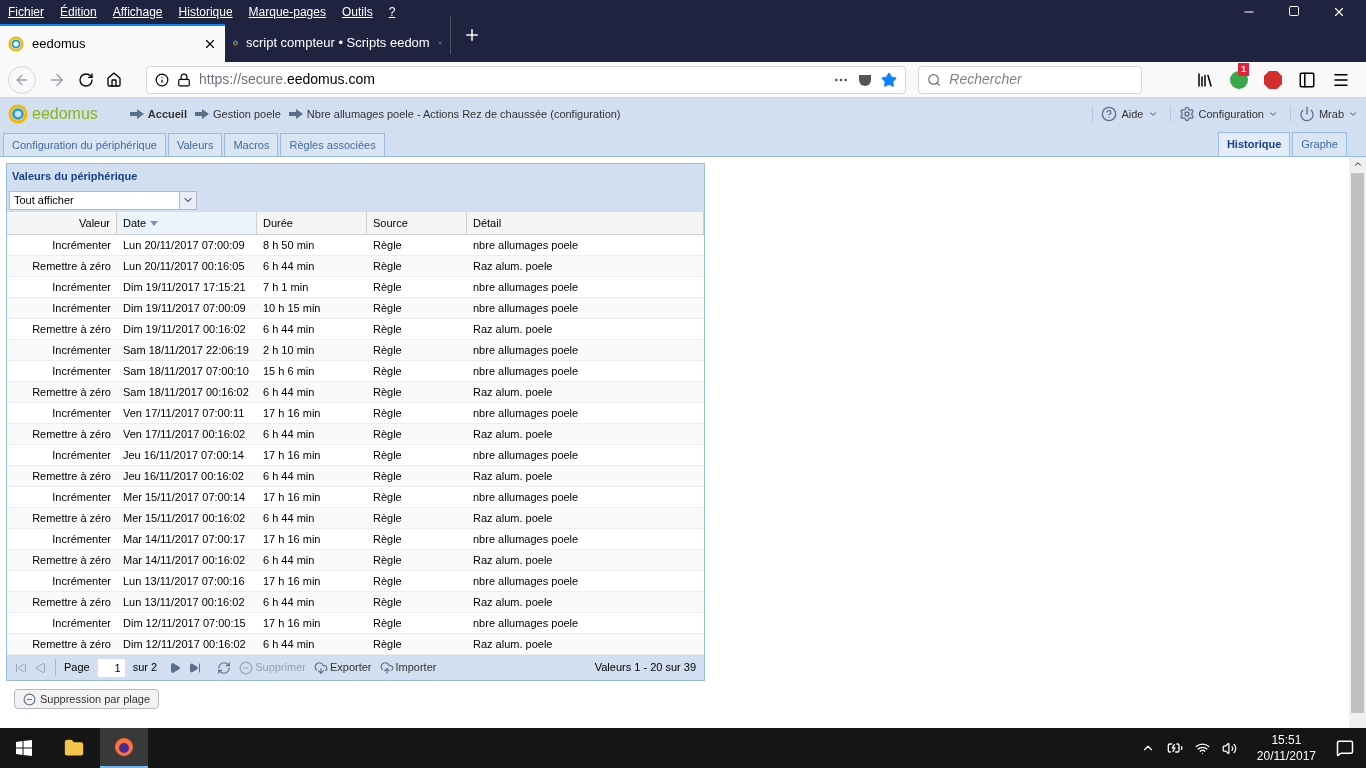 This screenshot has height=768, width=1366. What do you see at coordinates (1319, 144) in the screenshot?
I see `page-tab: Graphe` at bounding box center [1319, 144].